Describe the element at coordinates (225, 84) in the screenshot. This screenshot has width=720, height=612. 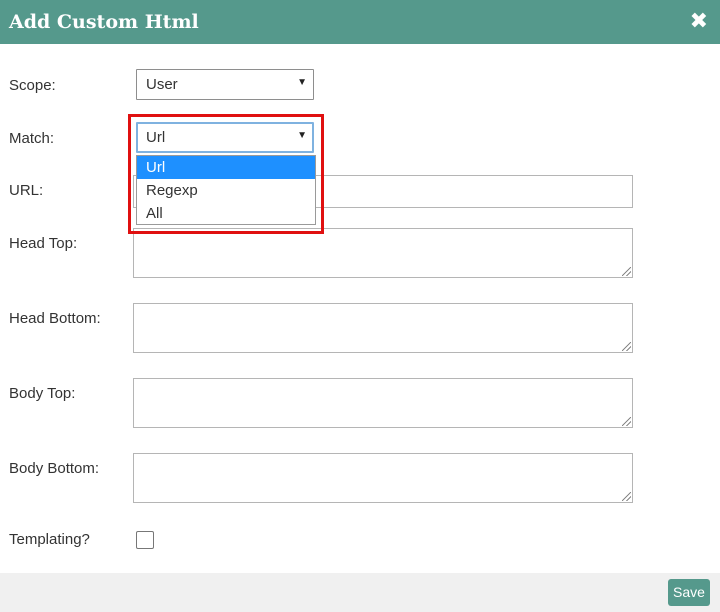
I see `scope-select: User ▼` at that location.